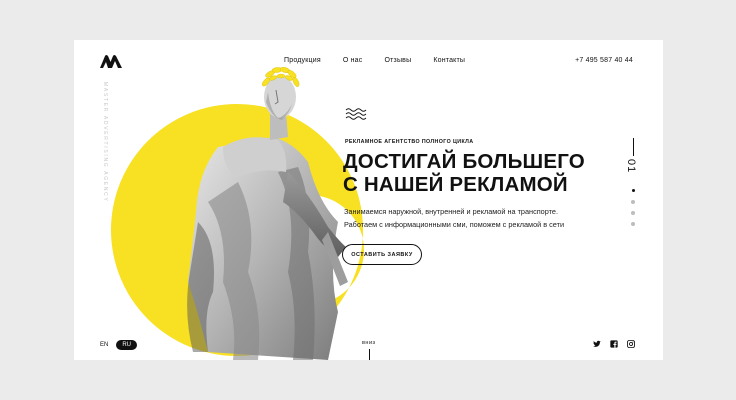 This screenshot has width=736, height=400. I want to click on slide-number-text: 01, so click(631, 166).